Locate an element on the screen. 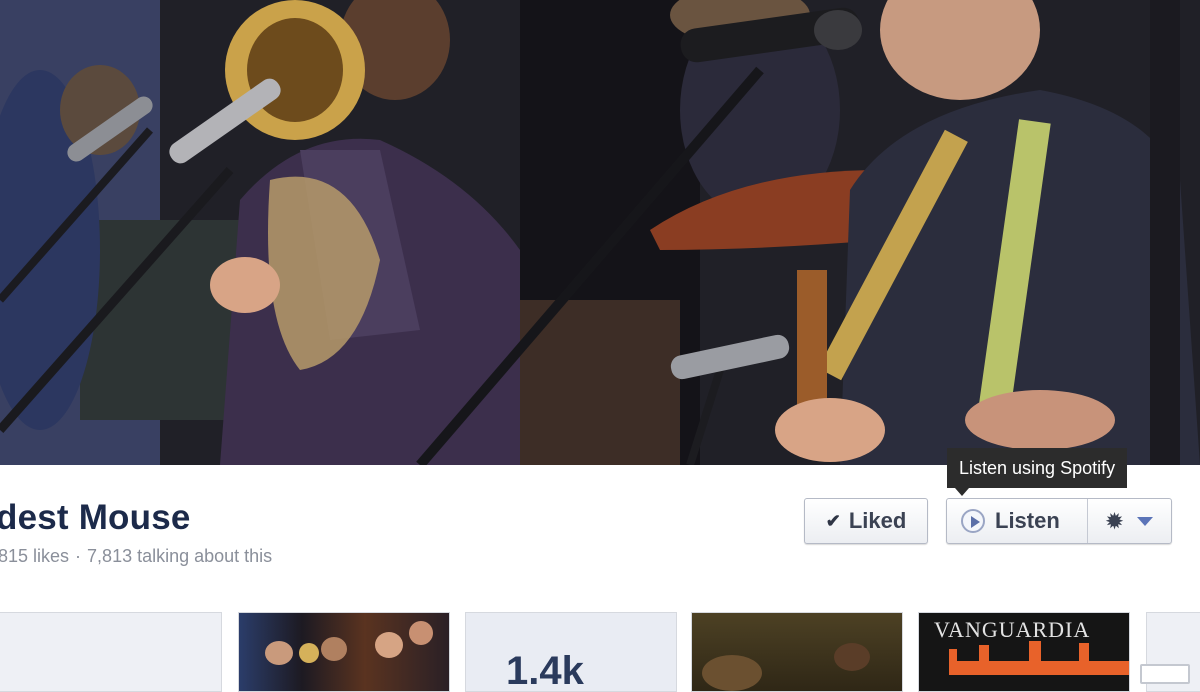 This screenshot has height=692, width=1200. thumbnail-photos is located at coordinates (344, 652).